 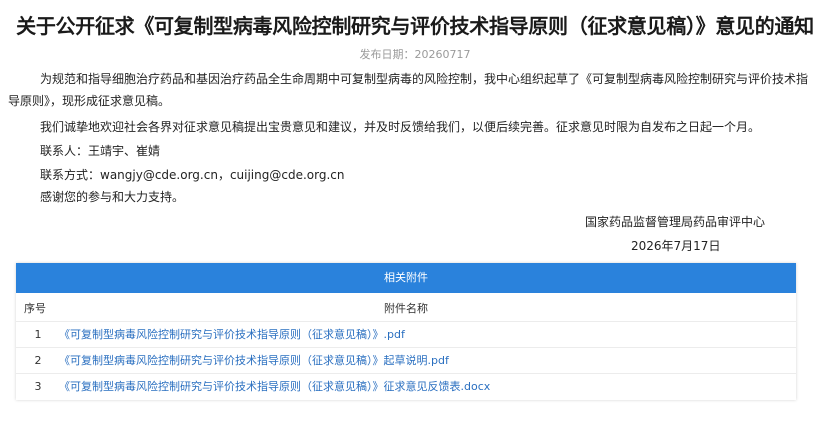 I want to click on paragraph-intro-line2: 导原则》，现形成征求意见稿。, so click(x=89, y=101).